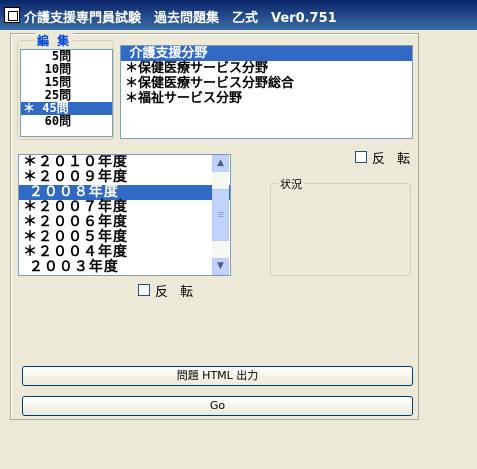  What do you see at coordinates (217, 376) in the screenshot?
I see `html-output-button: 問題 HTML 出力` at bounding box center [217, 376].